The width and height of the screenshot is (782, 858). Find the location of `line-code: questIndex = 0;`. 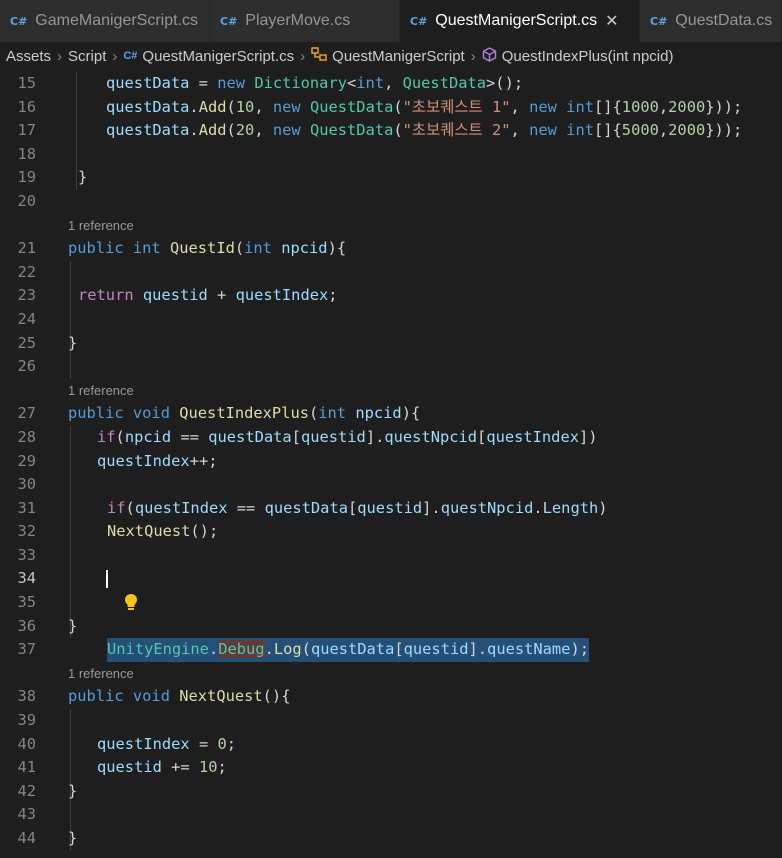

line-code: questIndex = 0; is located at coordinates (167, 743).